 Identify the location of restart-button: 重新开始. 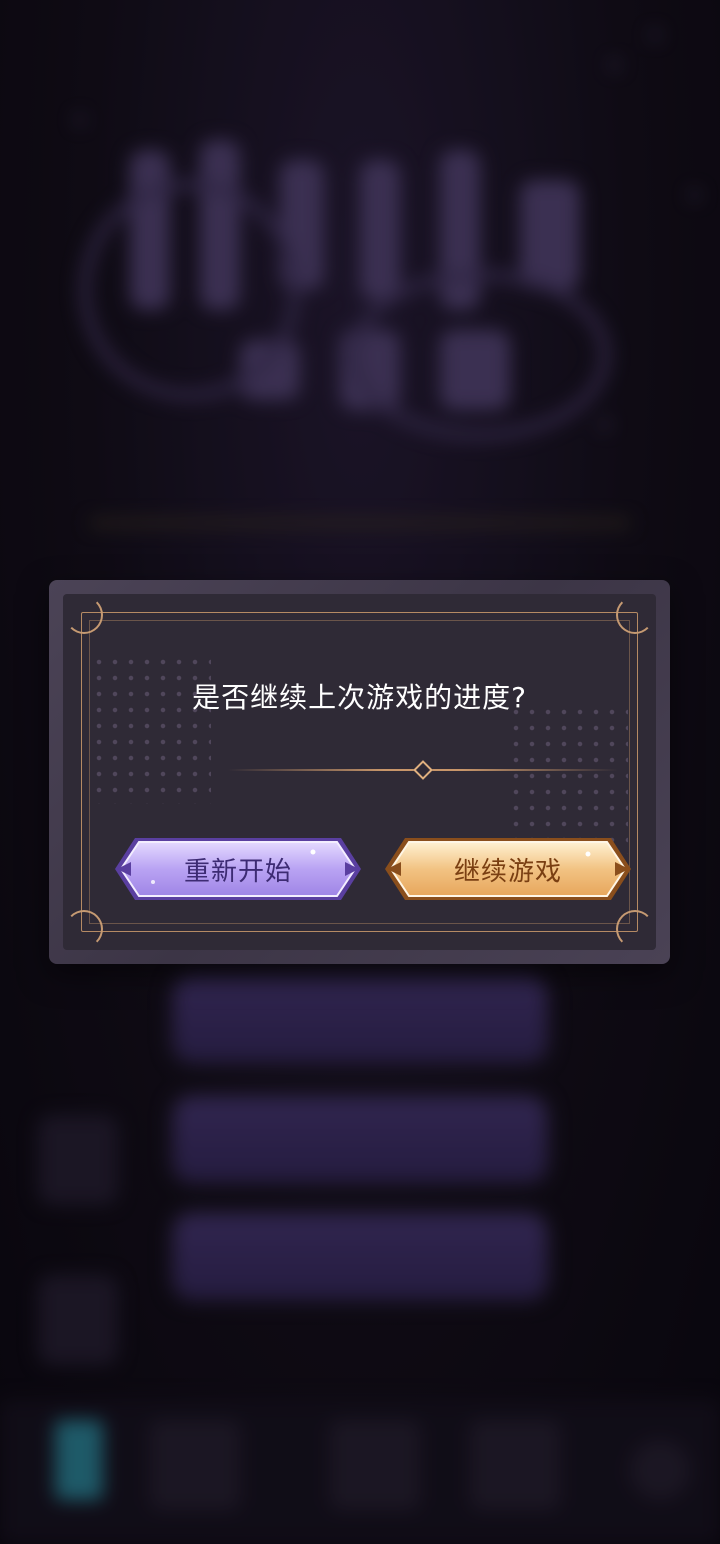
(238, 869).